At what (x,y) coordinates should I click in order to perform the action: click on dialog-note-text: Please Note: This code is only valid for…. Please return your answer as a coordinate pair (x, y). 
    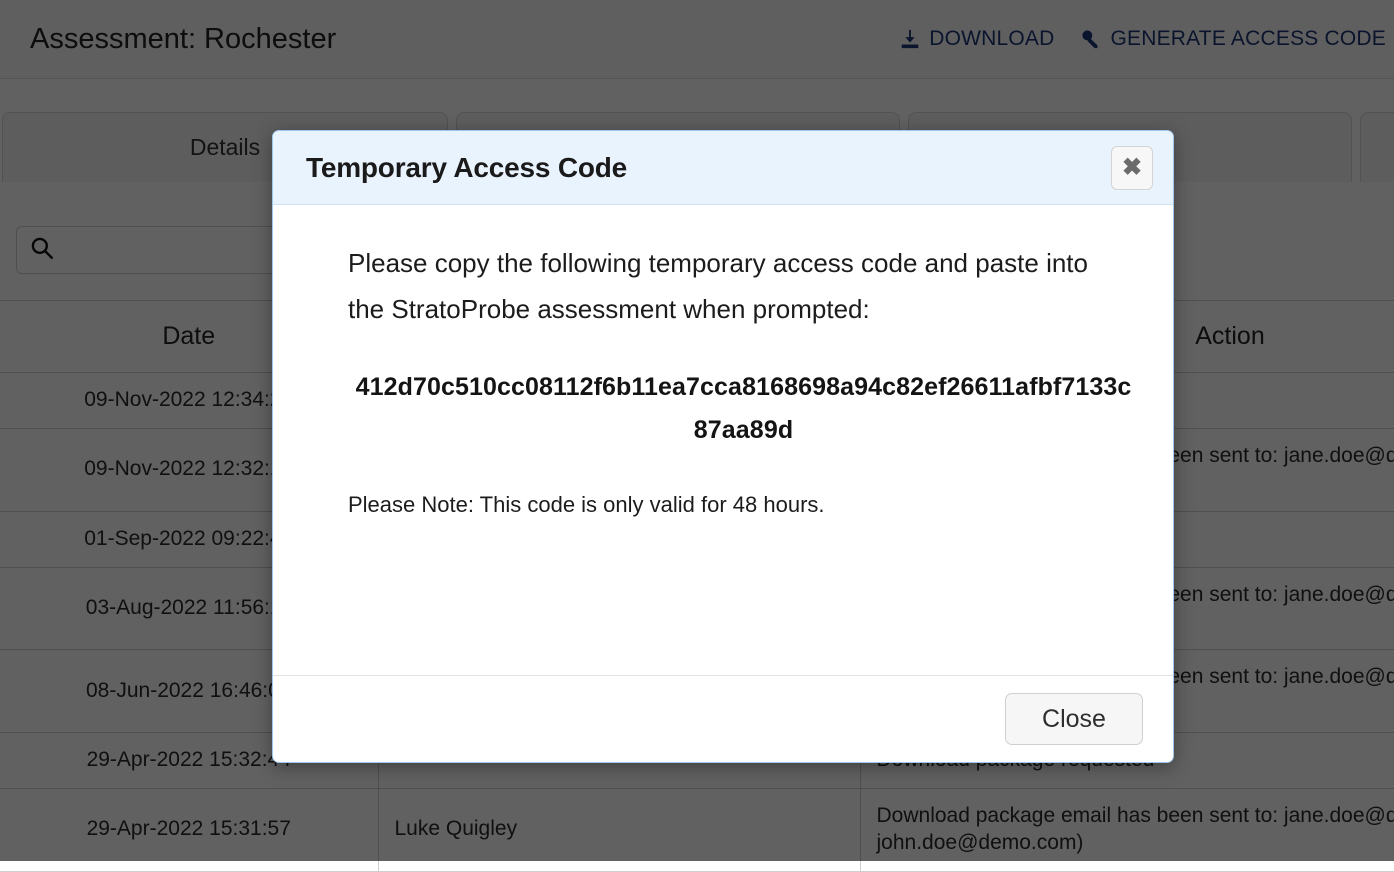
    Looking at the image, I should click on (586, 504).